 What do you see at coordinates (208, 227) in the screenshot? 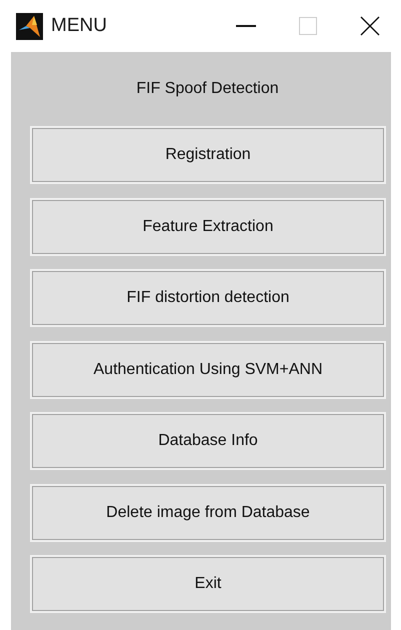
I see `menu-button: Feature Extraction` at bounding box center [208, 227].